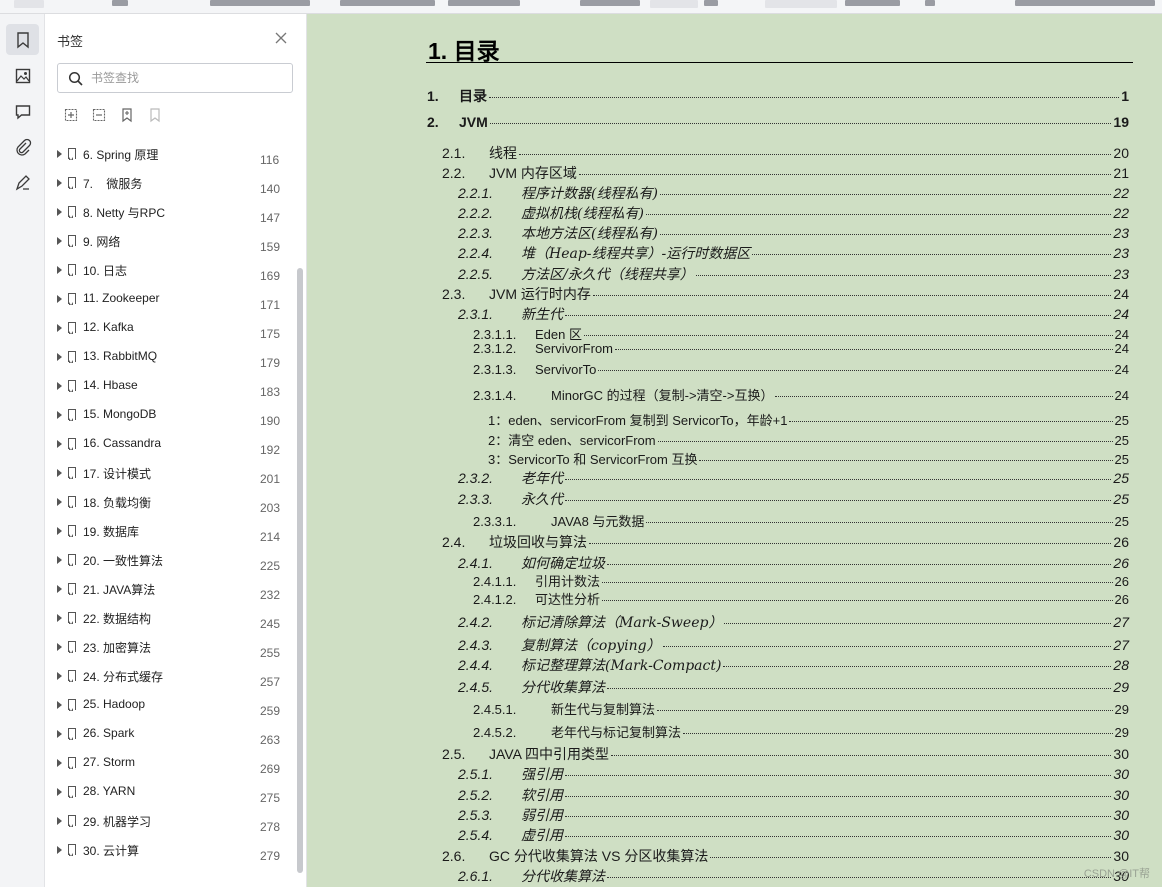 Image resolution: width=1162 pixels, height=887 pixels. Describe the element at coordinates (793, 622) in the screenshot. I see `toc-entry: 2.4.2. 标记清除算法（Mark-Sweep） 27` at that location.